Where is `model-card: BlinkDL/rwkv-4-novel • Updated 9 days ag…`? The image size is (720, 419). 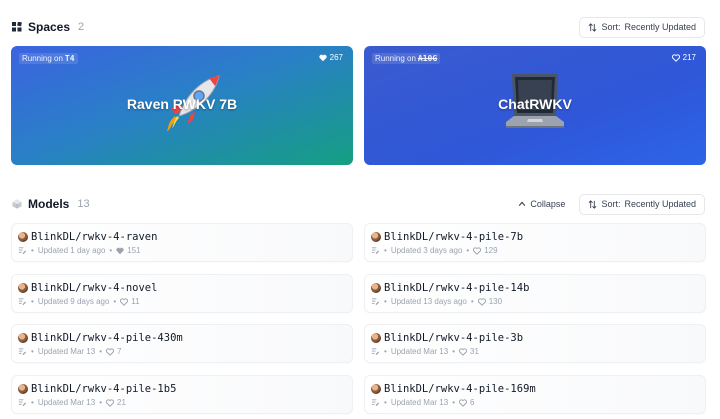 model-card: BlinkDL/rwkv-4-novel • Updated 9 days ag… is located at coordinates (182, 293).